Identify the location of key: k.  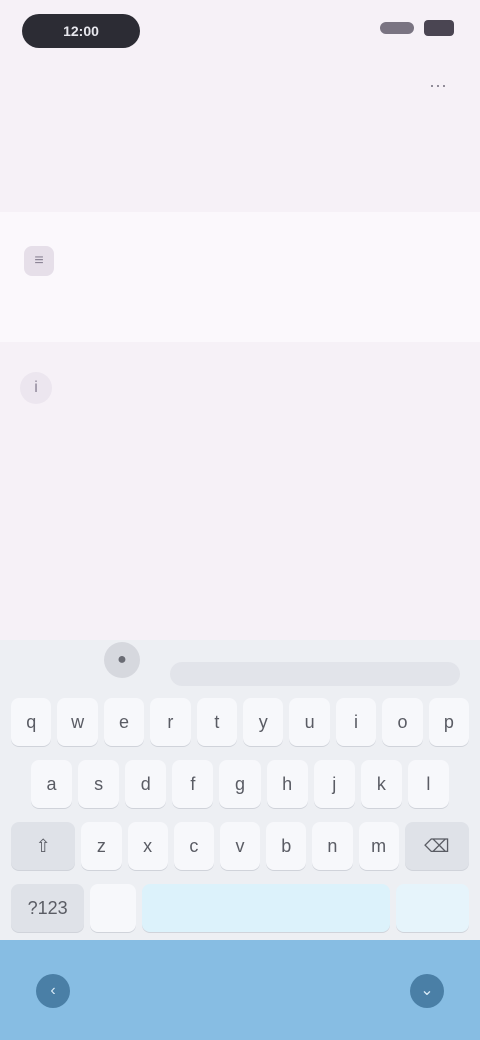
(381, 784).